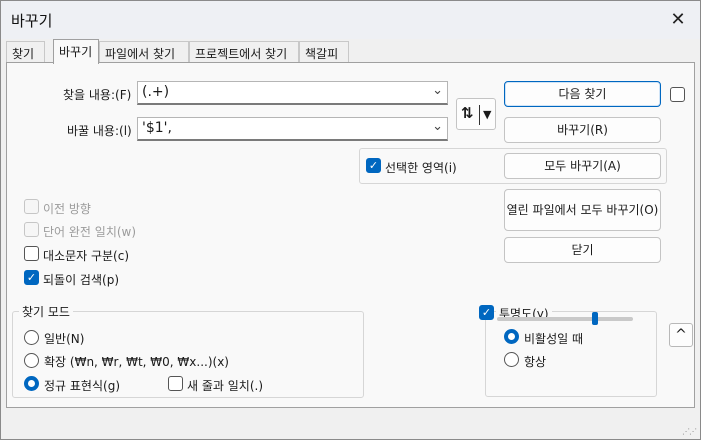 This screenshot has height=440, width=701. What do you see at coordinates (689, 431) in the screenshot?
I see `resize-grip-icon: ⋰⋰` at bounding box center [689, 431].